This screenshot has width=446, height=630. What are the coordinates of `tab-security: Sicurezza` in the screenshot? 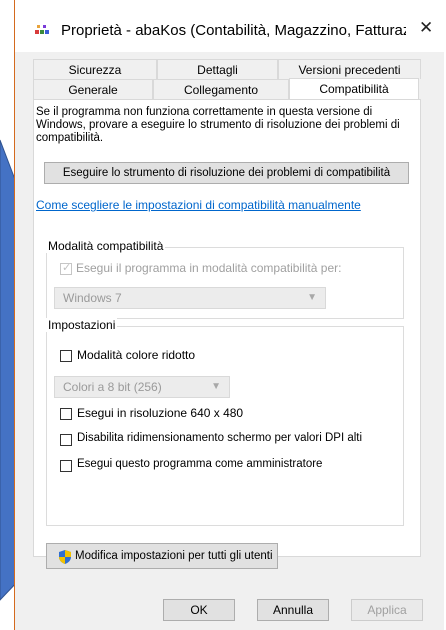 It's located at (95, 69).